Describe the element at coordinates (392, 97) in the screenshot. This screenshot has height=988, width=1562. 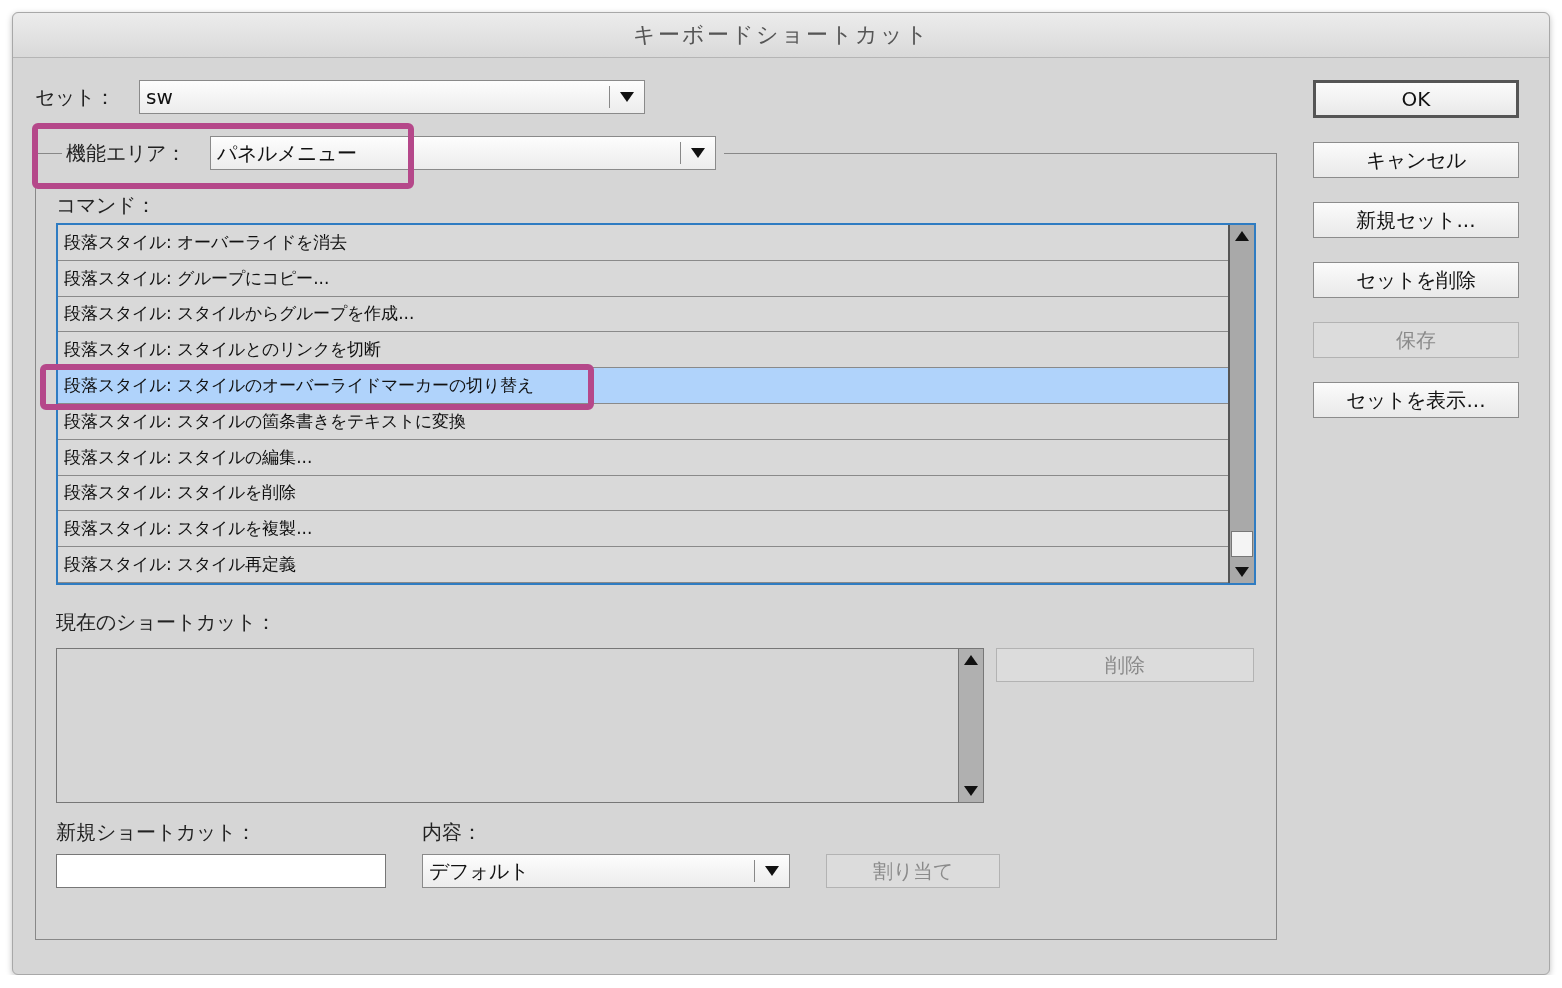
I see `dropdown: sw` at that location.